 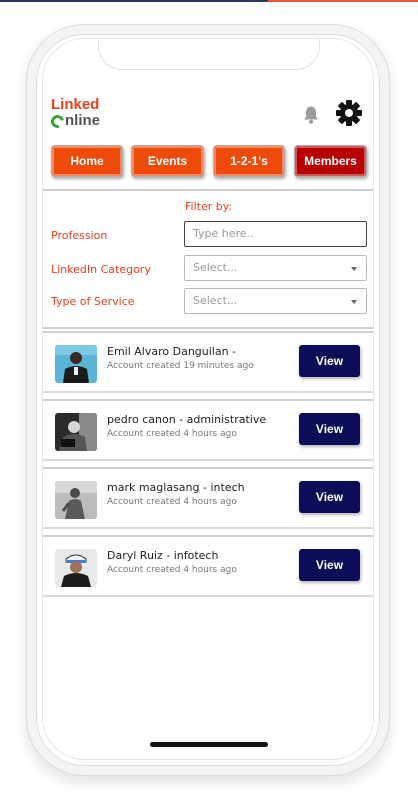 I want to click on member-name: Emil Alvaro Danguilan -, so click(x=172, y=351).